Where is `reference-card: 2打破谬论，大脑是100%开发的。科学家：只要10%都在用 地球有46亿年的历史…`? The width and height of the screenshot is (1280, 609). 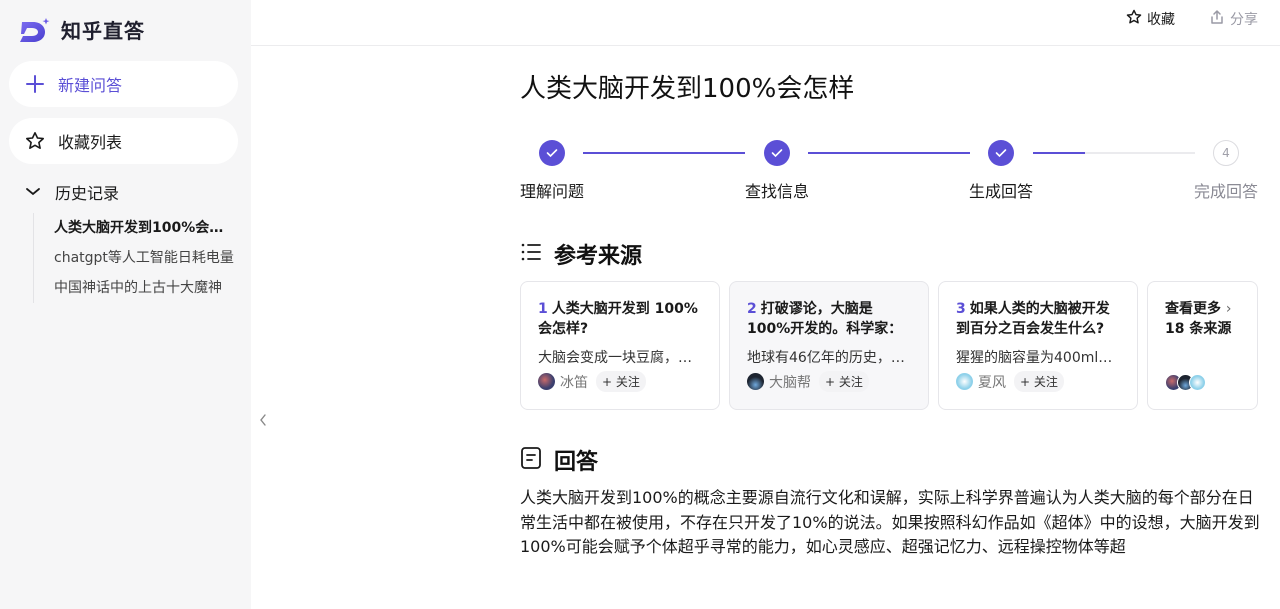
reference-card: 2打破谬论，大脑是100%开发的。科学家：只要10%都在用 地球有46亿年的历史… is located at coordinates (829, 345).